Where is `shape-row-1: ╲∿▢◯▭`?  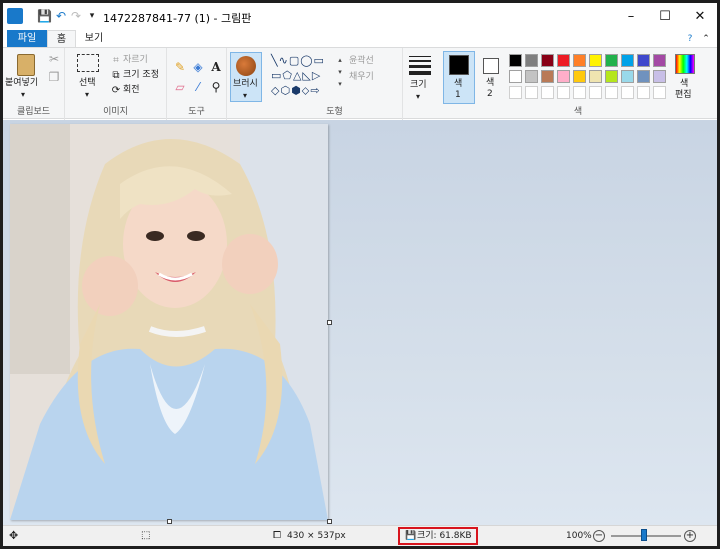 shape-row-1: ╲∿▢◯▭ is located at coordinates (298, 60).